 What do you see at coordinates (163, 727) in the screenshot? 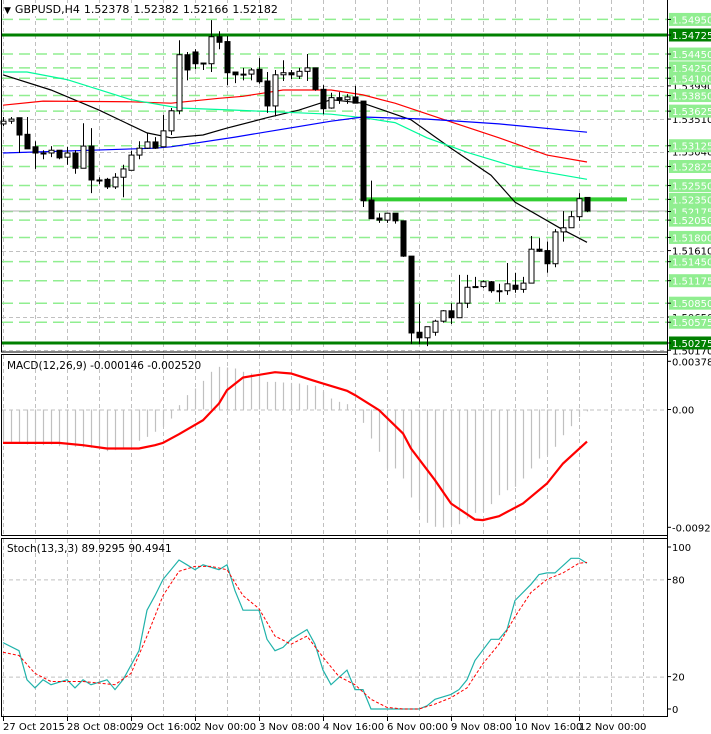
I see `time-axis-label: 29 Oct 16:00` at bounding box center [163, 727].